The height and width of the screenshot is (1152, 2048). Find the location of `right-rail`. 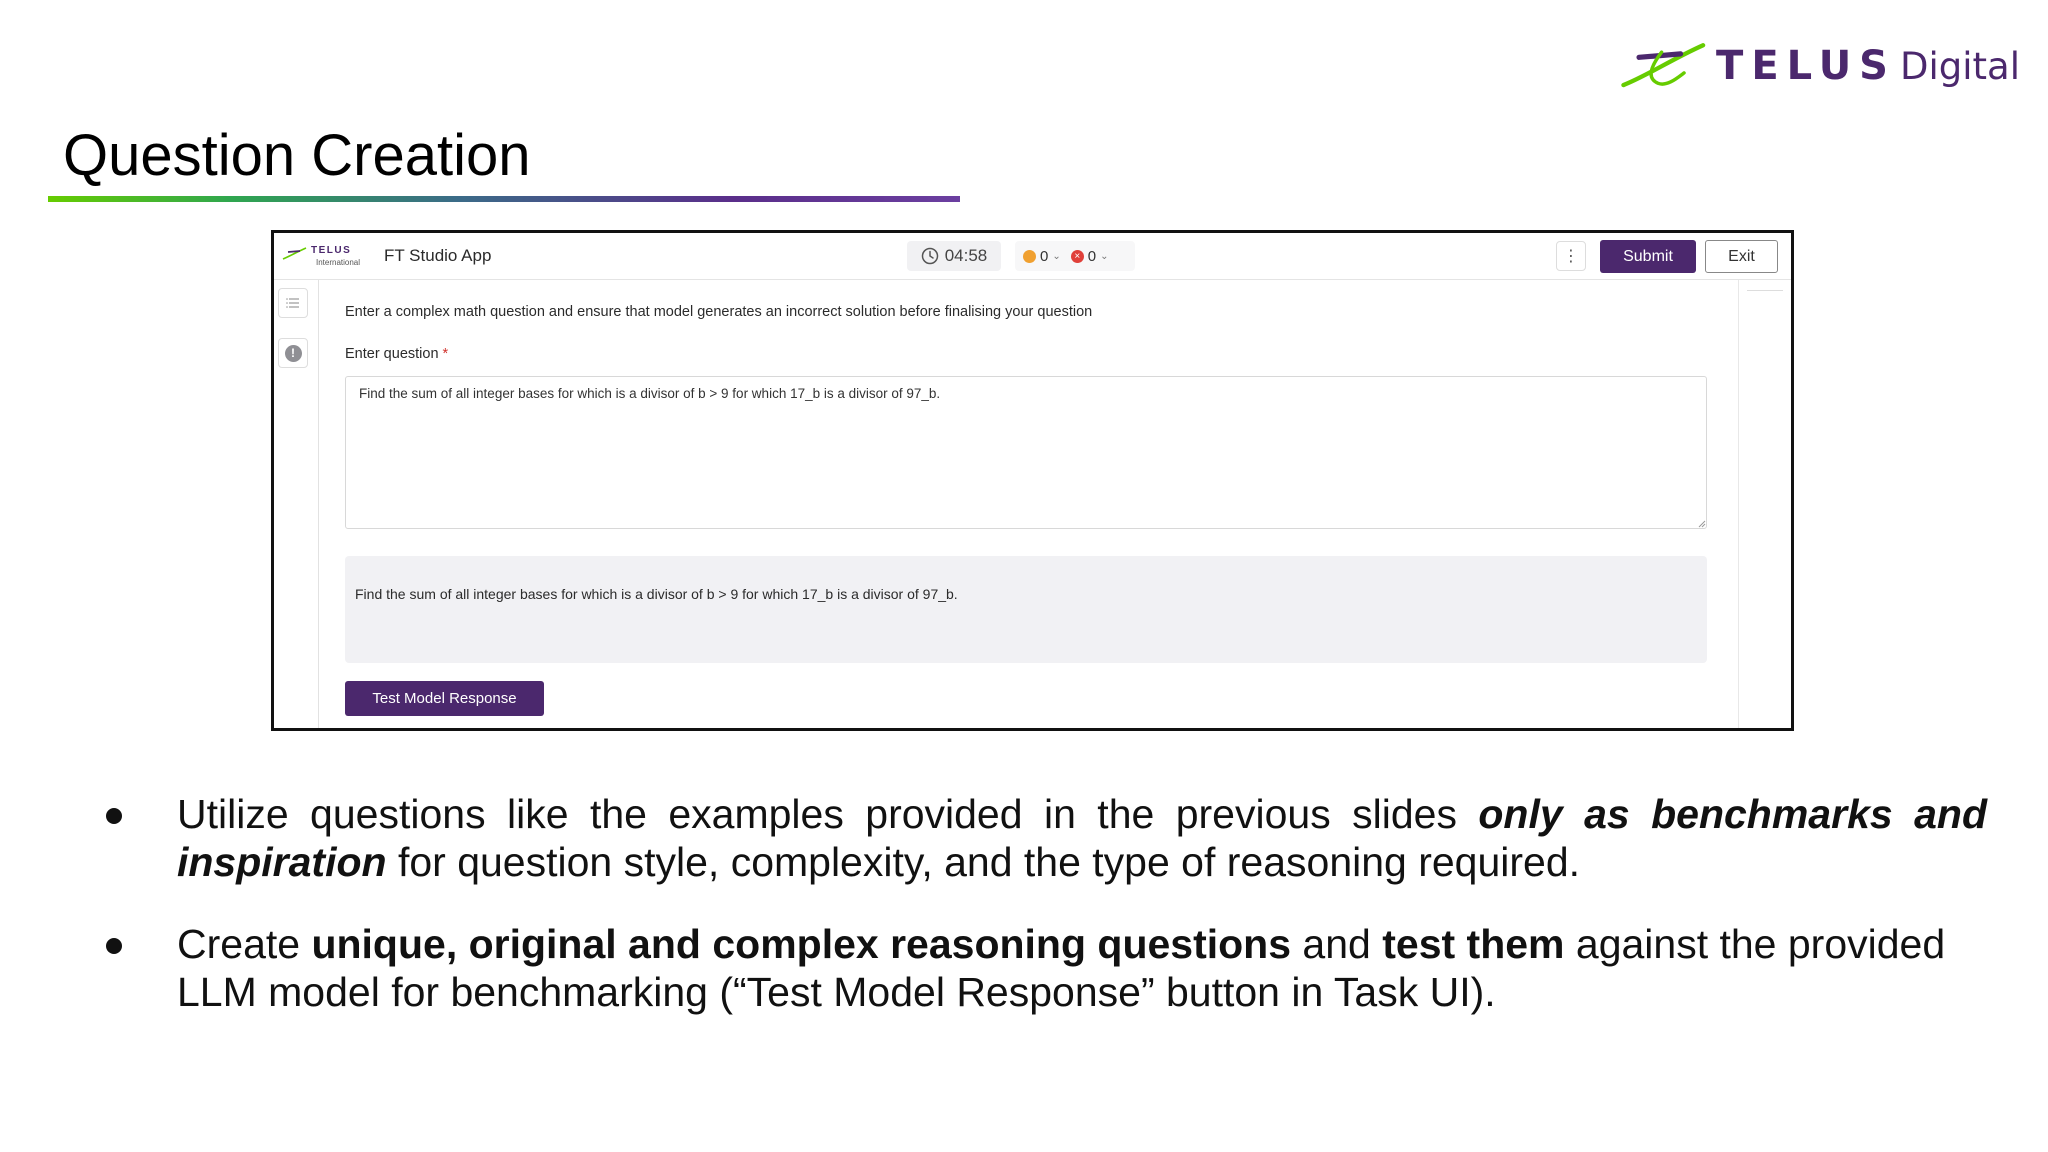

right-rail is located at coordinates (1764, 504).